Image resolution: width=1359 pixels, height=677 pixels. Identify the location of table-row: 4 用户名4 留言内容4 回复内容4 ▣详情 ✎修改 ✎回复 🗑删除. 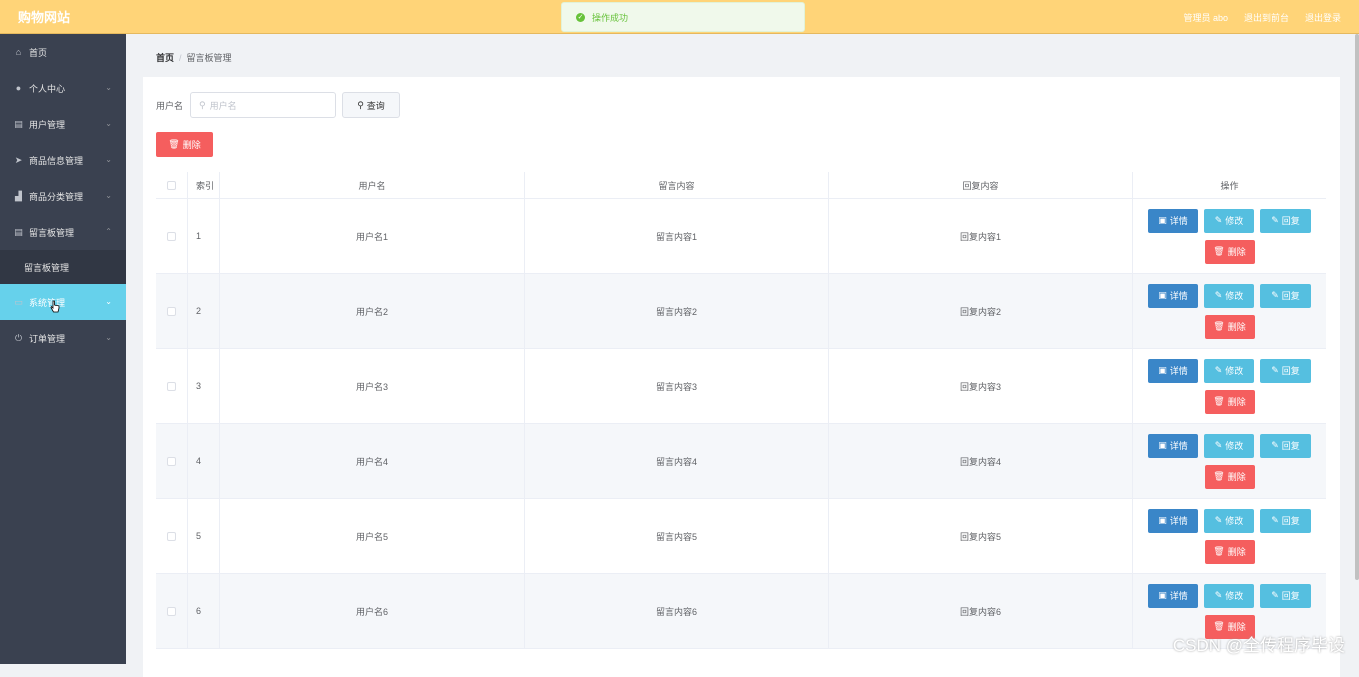
(741, 461).